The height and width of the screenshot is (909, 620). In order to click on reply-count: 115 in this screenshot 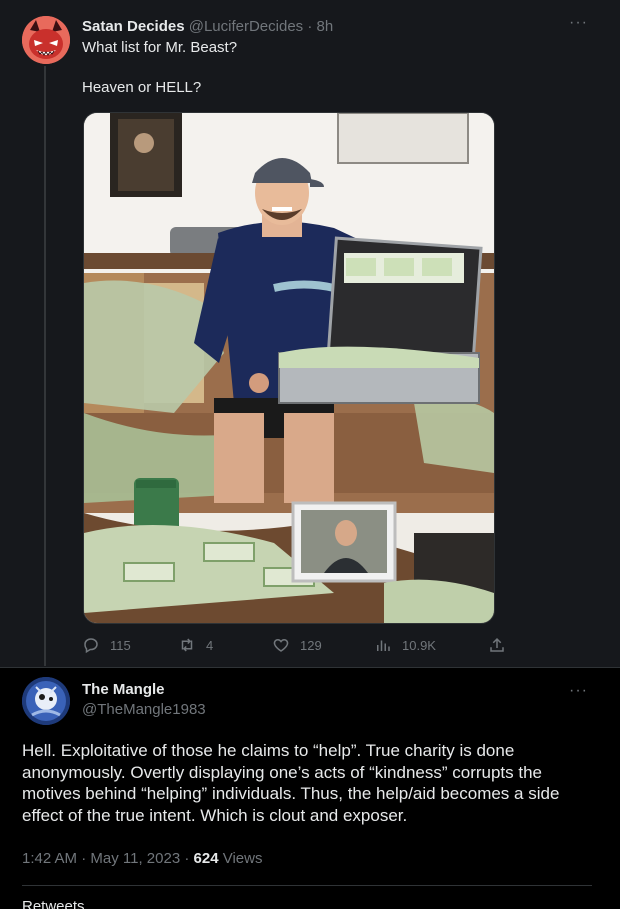, I will do `click(120, 645)`.